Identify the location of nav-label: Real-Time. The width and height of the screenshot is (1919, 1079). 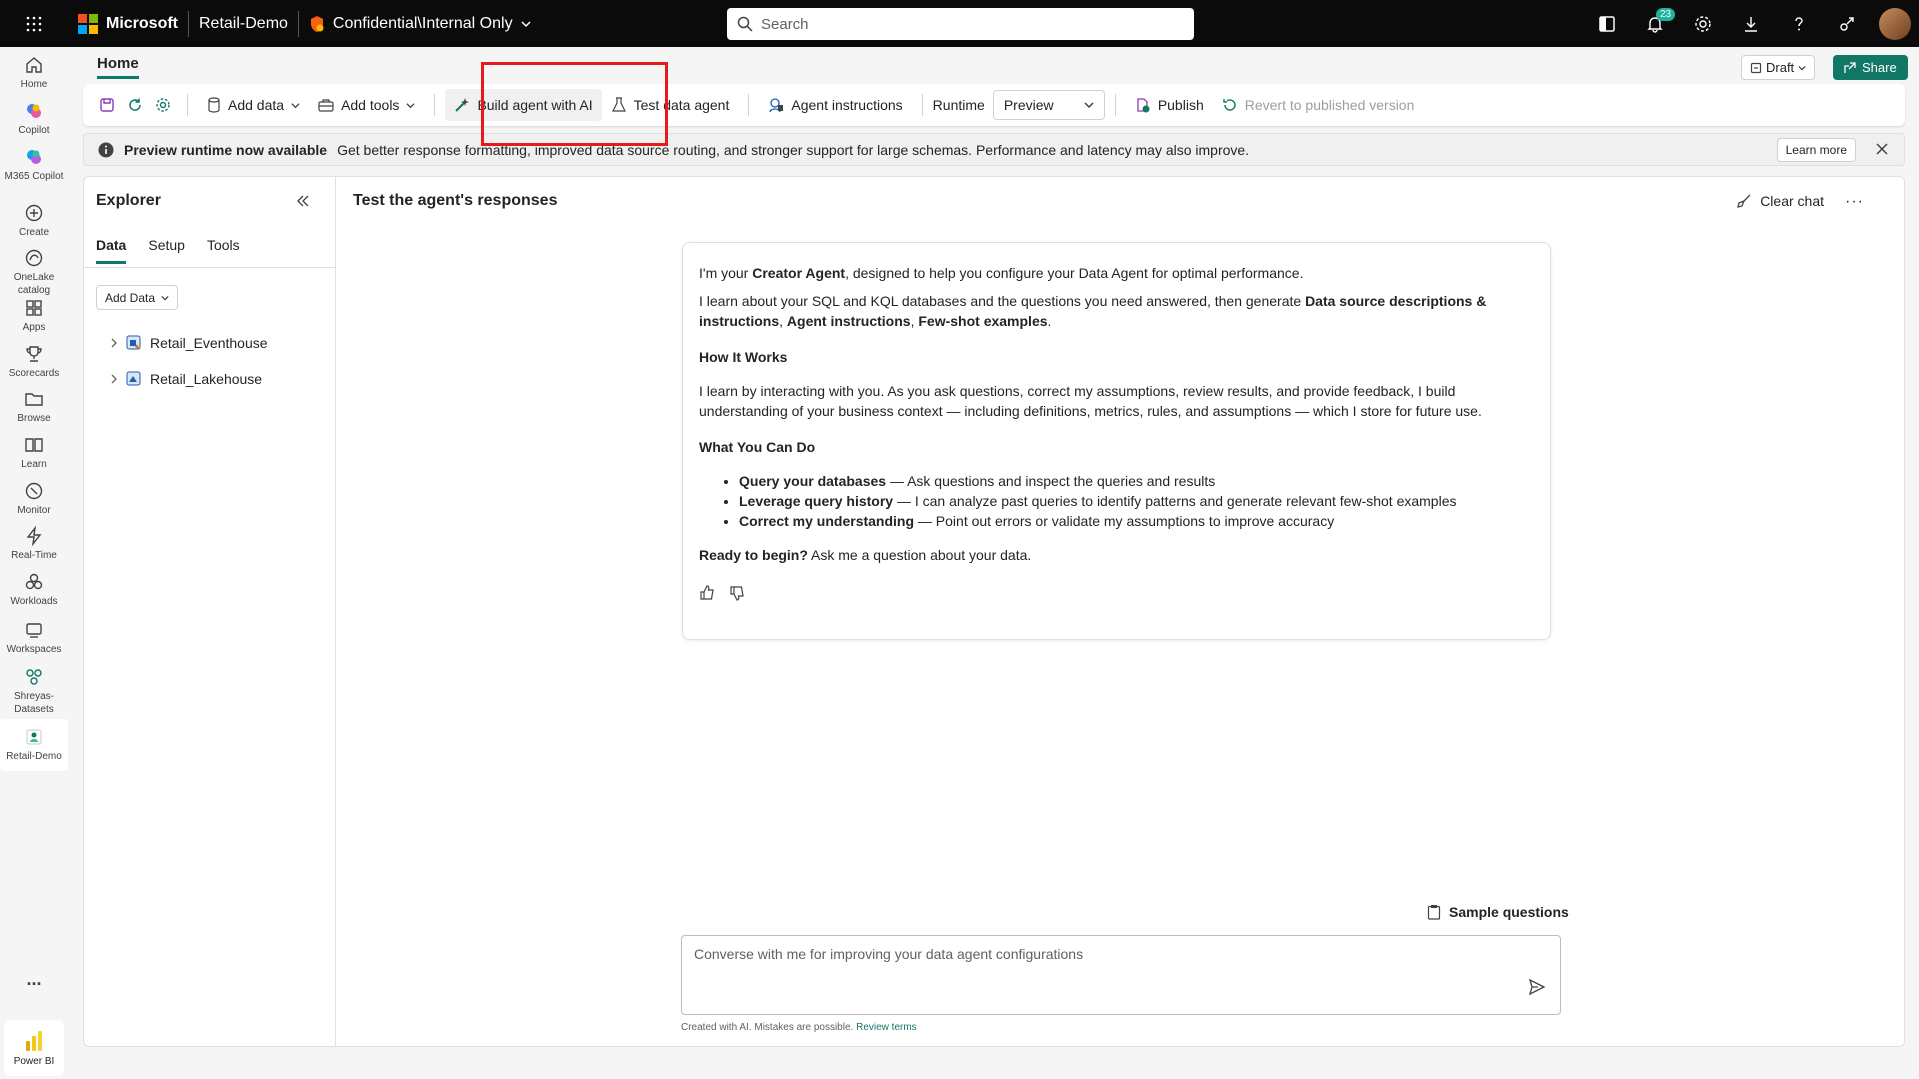
(34, 555).